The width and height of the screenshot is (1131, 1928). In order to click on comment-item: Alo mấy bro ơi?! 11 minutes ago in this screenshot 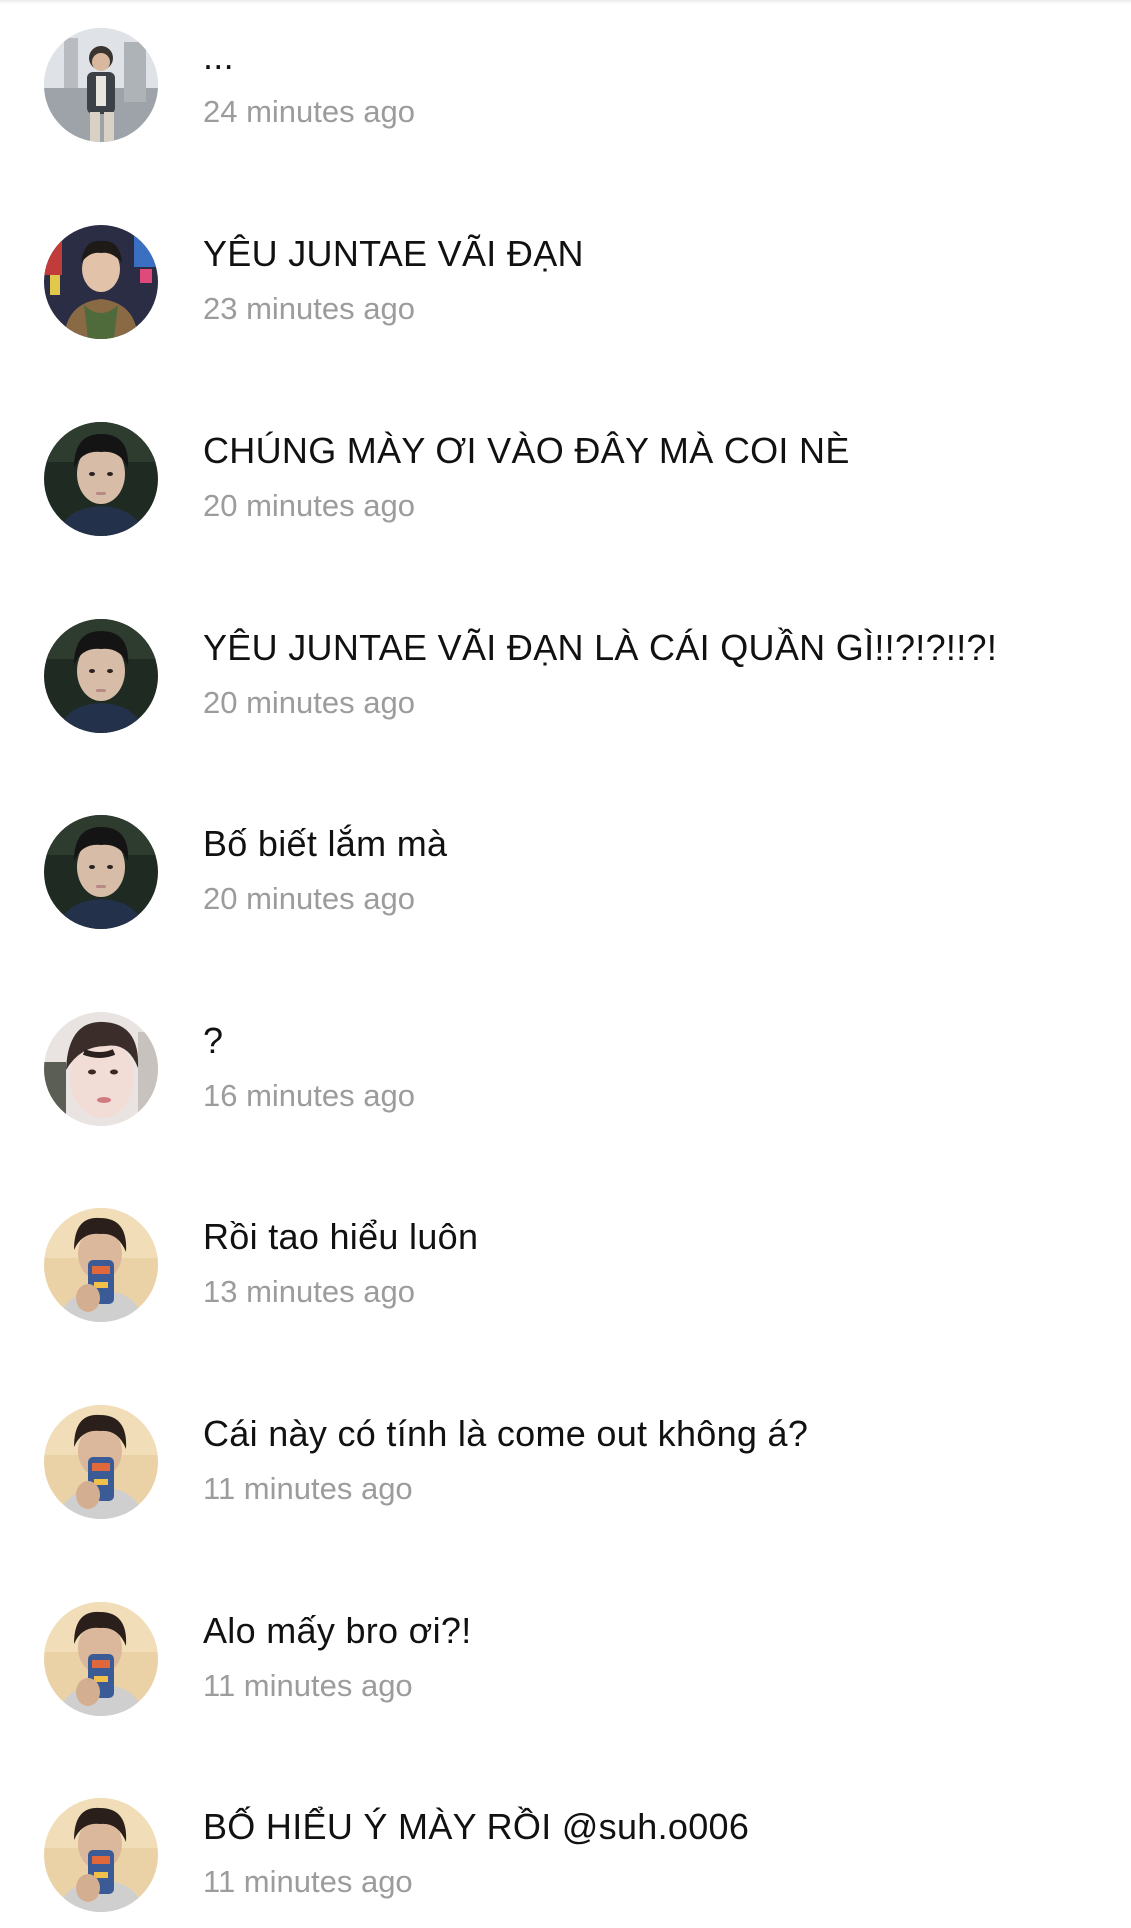, I will do `click(565, 1667)`.